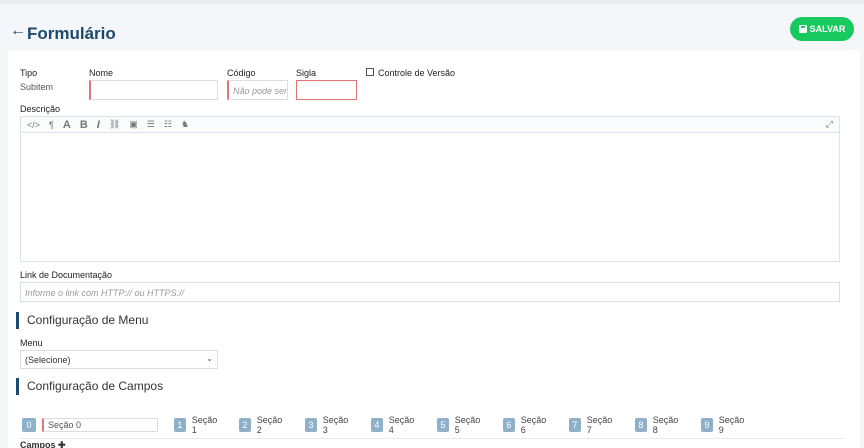  Describe the element at coordinates (509, 425) in the screenshot. I see `tab-number: 6` at that location.